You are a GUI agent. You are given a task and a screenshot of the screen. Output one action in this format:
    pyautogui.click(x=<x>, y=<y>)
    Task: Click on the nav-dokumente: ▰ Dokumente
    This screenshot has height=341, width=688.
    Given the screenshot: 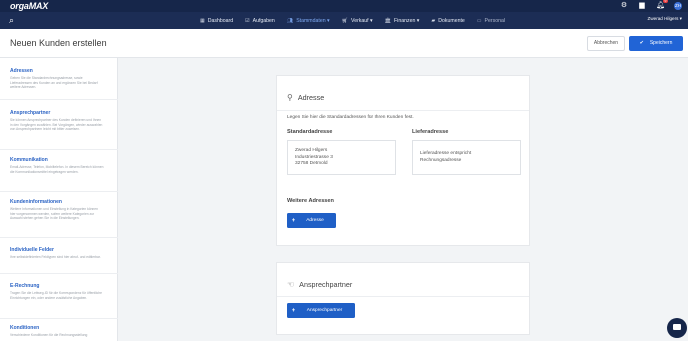 What is the action you would take?
    pyautogui.click(x=447, y=21)
    